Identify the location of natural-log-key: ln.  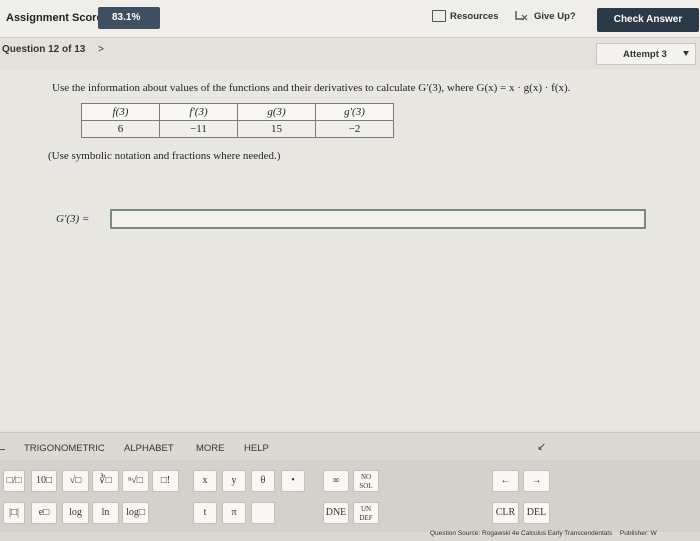
(105, 513).